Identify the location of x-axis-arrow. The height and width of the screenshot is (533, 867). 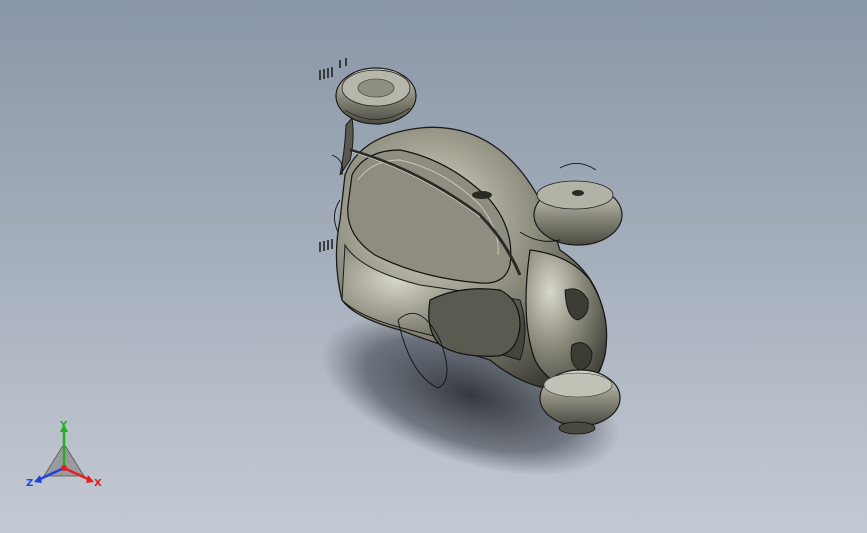
(90, 479).